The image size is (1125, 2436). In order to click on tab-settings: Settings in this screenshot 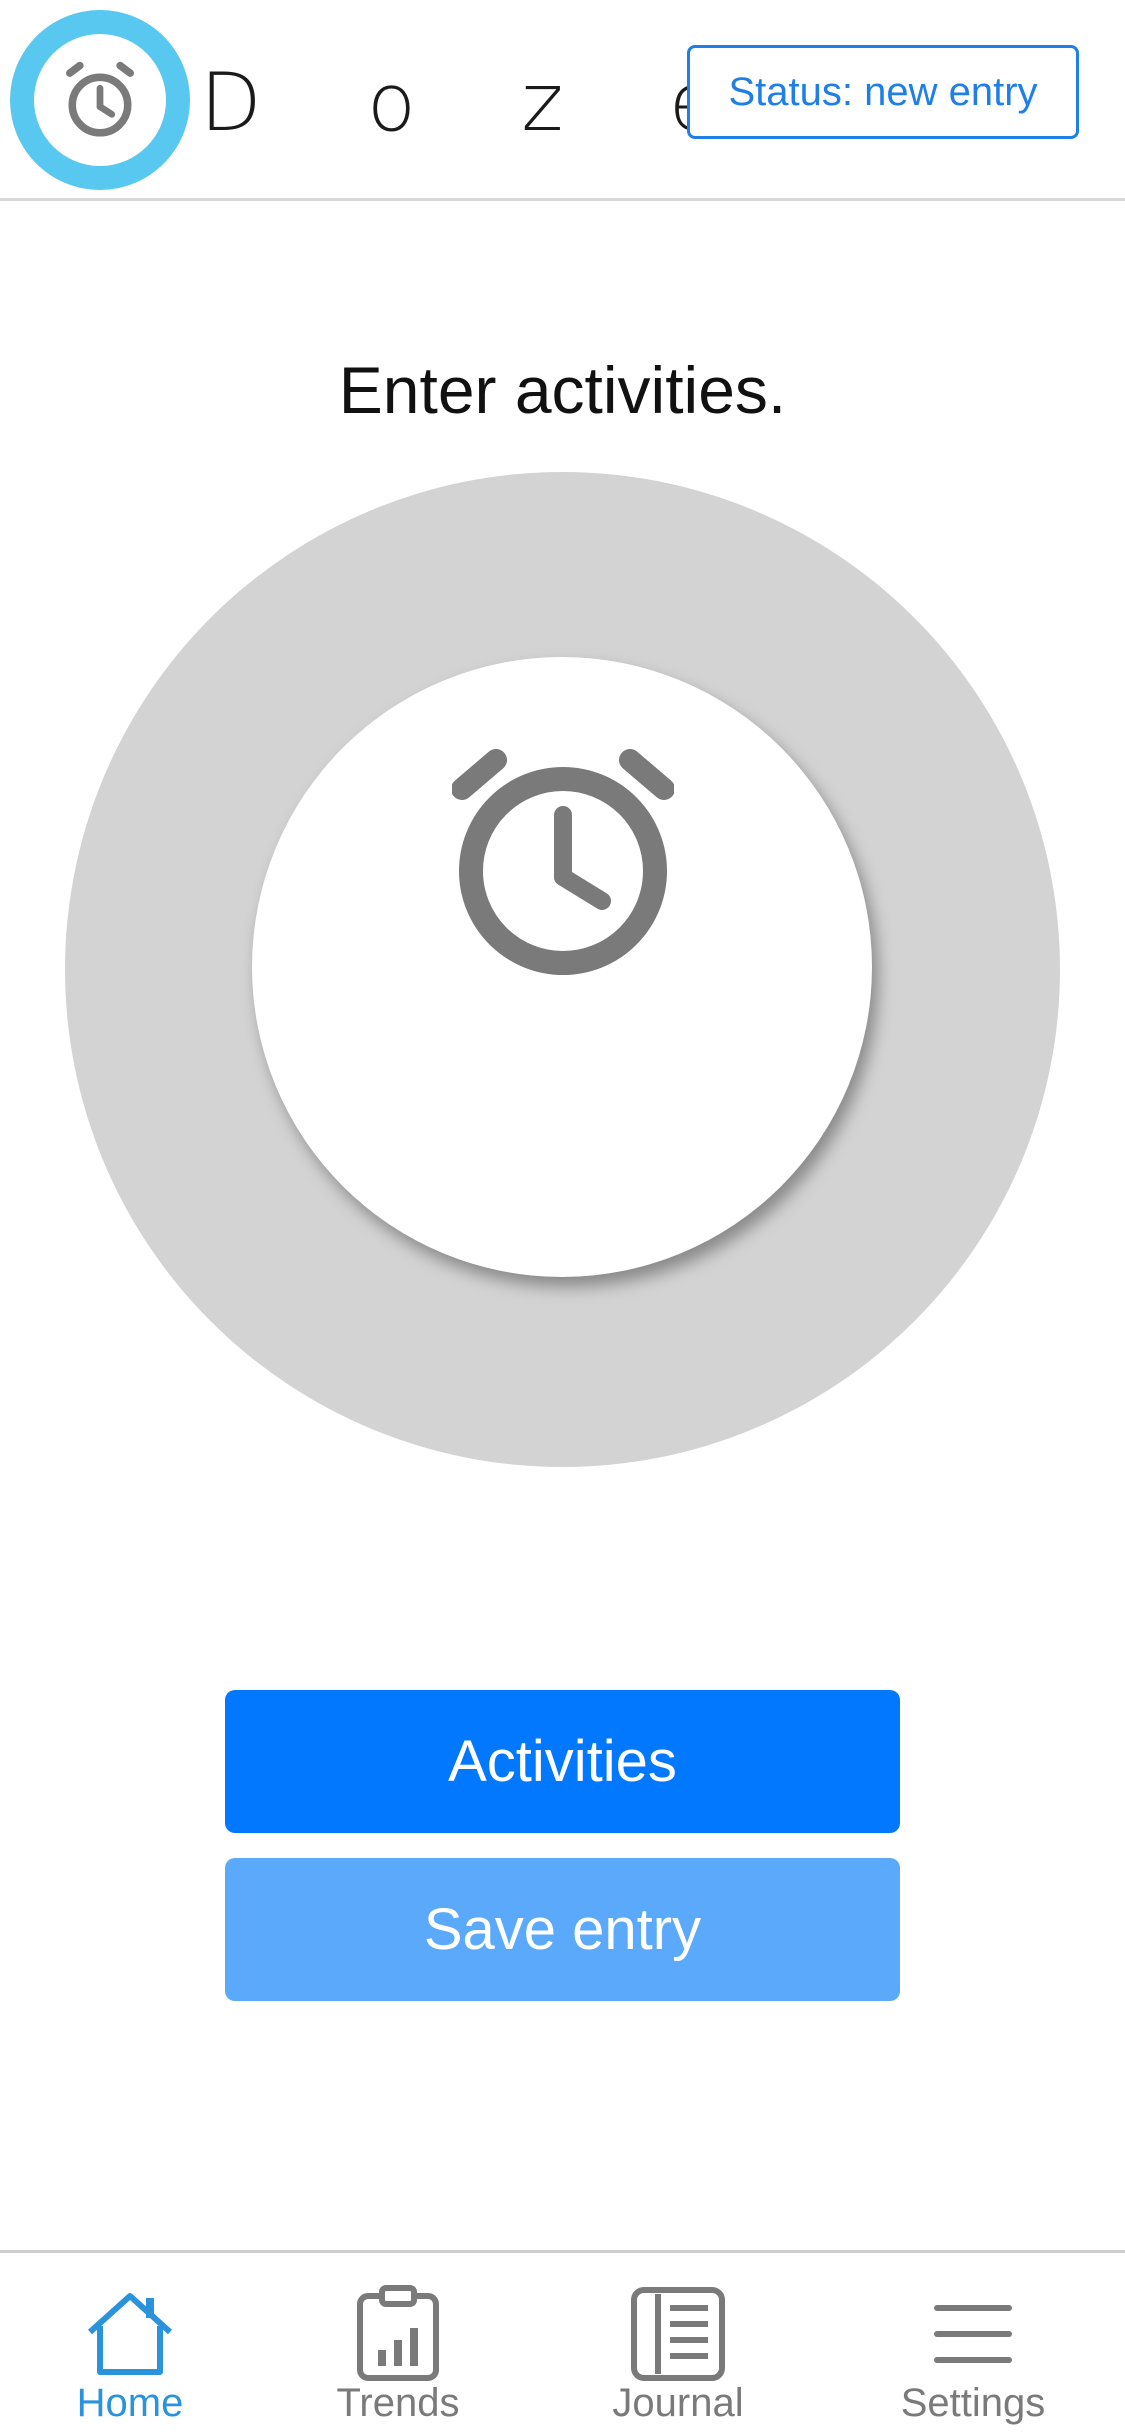, I will do `click(973, 2344)`.